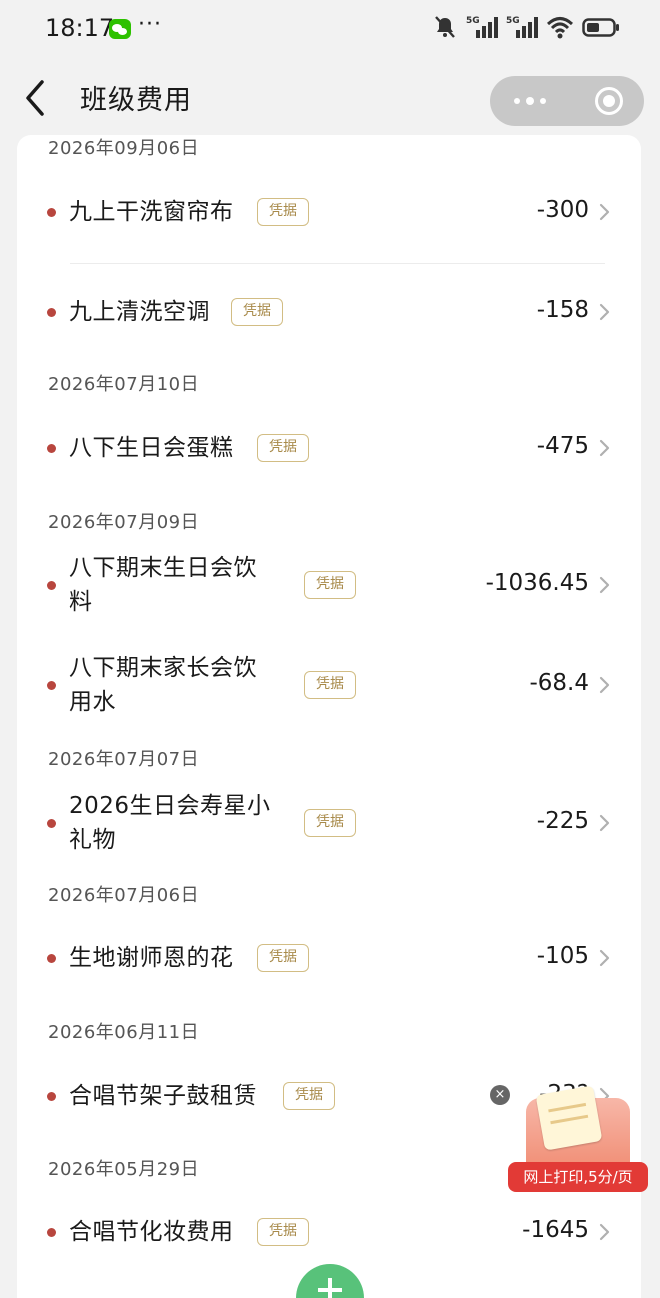 The height and width of the screenshot is (1298, 660). What do you see at coordinates (537, 583) in the screenshot?
I see `expense-amount: -1036.45` at bounding box center [537, 583].